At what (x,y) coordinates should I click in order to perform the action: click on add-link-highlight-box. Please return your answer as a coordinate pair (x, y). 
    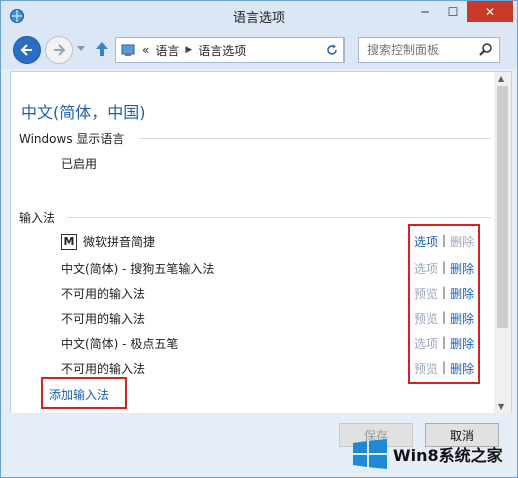
    Looking at the image, I should click on (84, 393).